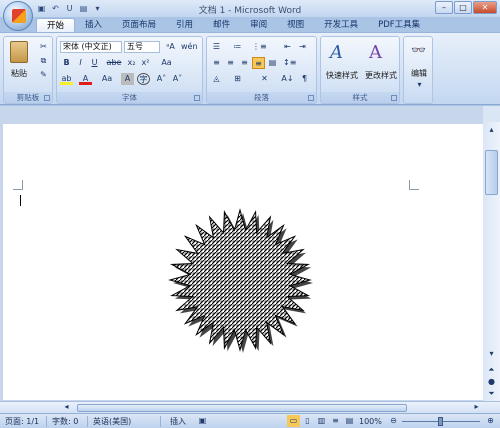  What do you see at coordinates (287, 47) in the screenshot?
I see `decrease-indent-icon: ⇤` at bounding box center [287, 47].